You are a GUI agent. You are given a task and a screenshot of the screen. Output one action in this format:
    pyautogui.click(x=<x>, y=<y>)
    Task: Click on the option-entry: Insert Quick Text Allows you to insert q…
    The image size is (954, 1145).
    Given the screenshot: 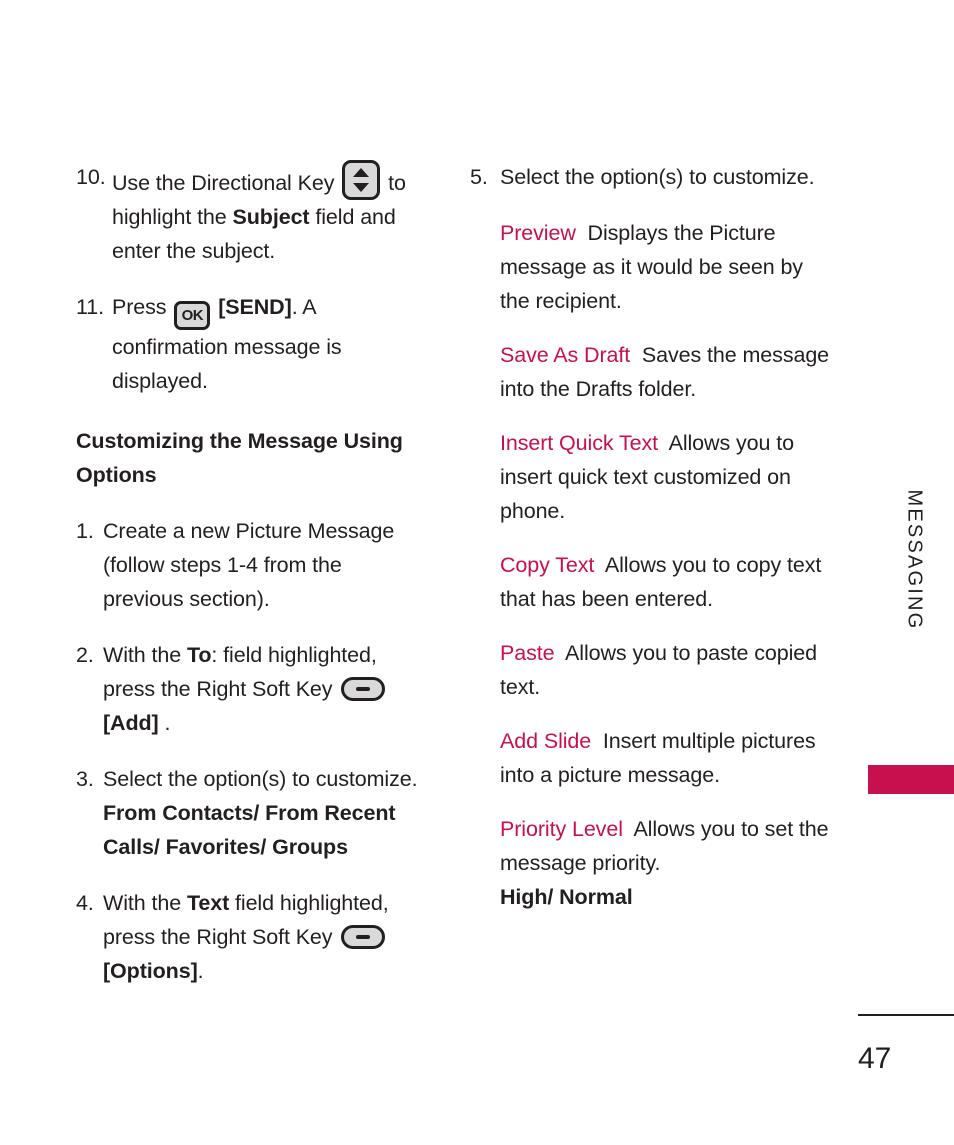 What is the action you would take?
    pyautogui.click(x=665, y=477)
    